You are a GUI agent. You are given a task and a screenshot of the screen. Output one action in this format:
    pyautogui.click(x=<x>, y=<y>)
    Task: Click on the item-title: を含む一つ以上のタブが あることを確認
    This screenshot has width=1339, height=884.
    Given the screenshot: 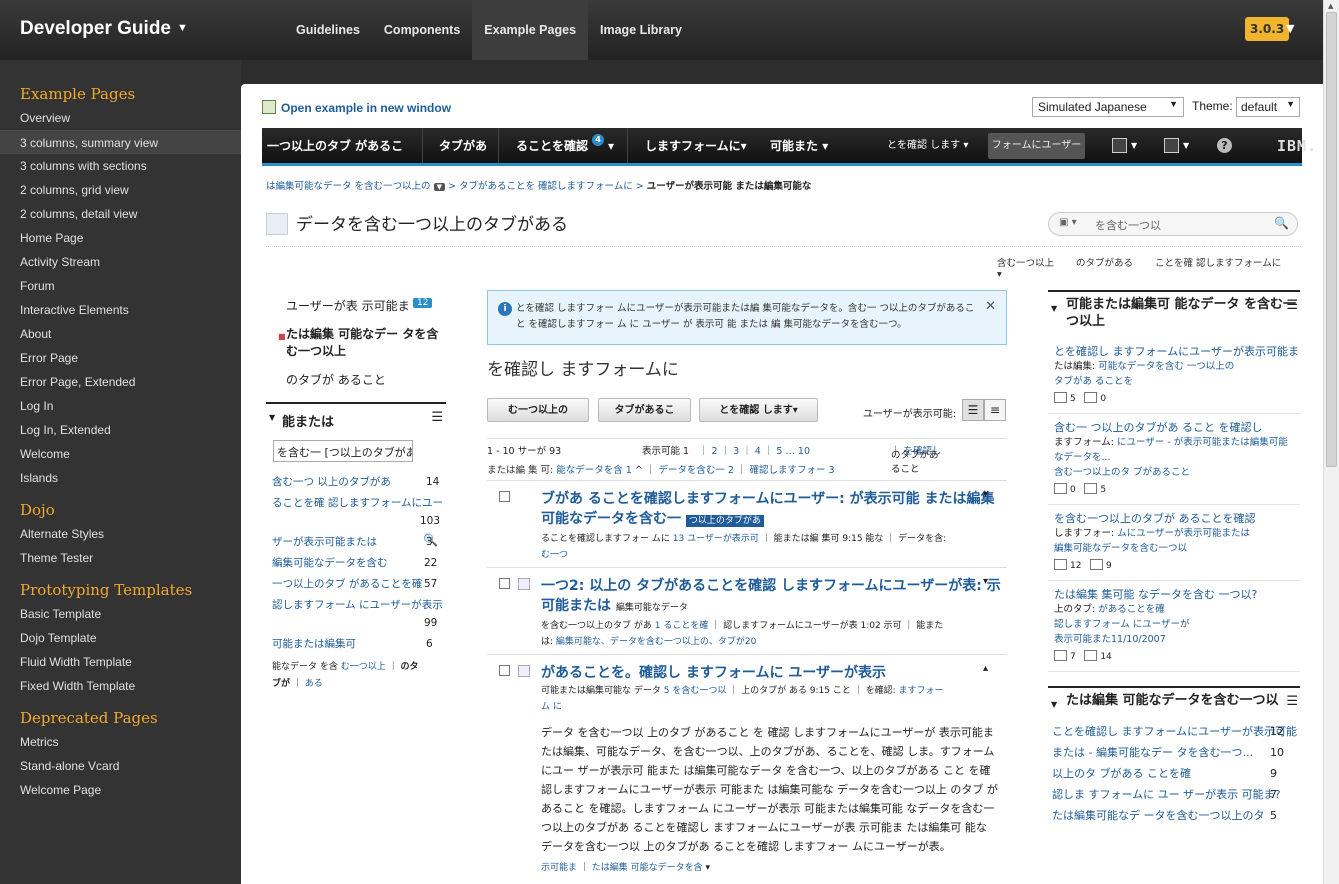 What is the action you would take?
    pyautogui.click(x=1177, y=518)
    